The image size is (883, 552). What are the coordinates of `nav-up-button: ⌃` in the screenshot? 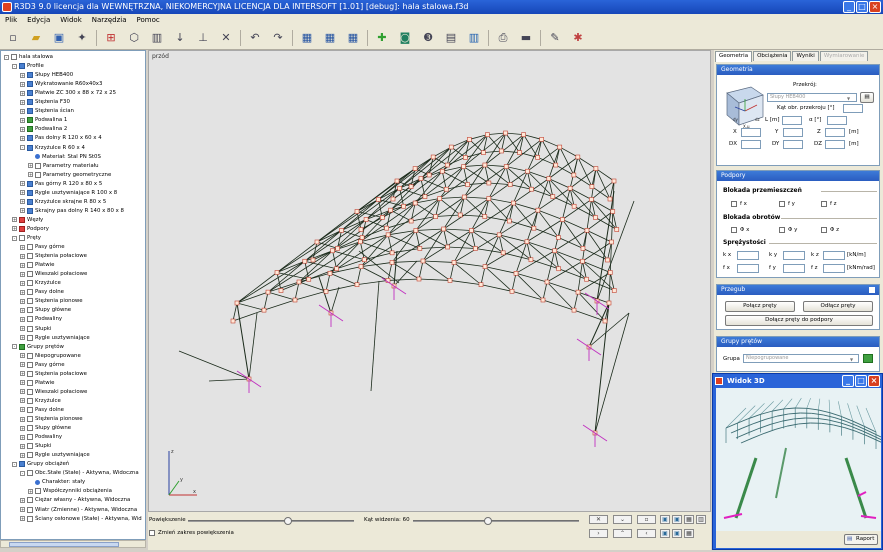 It's located at (622, 533).